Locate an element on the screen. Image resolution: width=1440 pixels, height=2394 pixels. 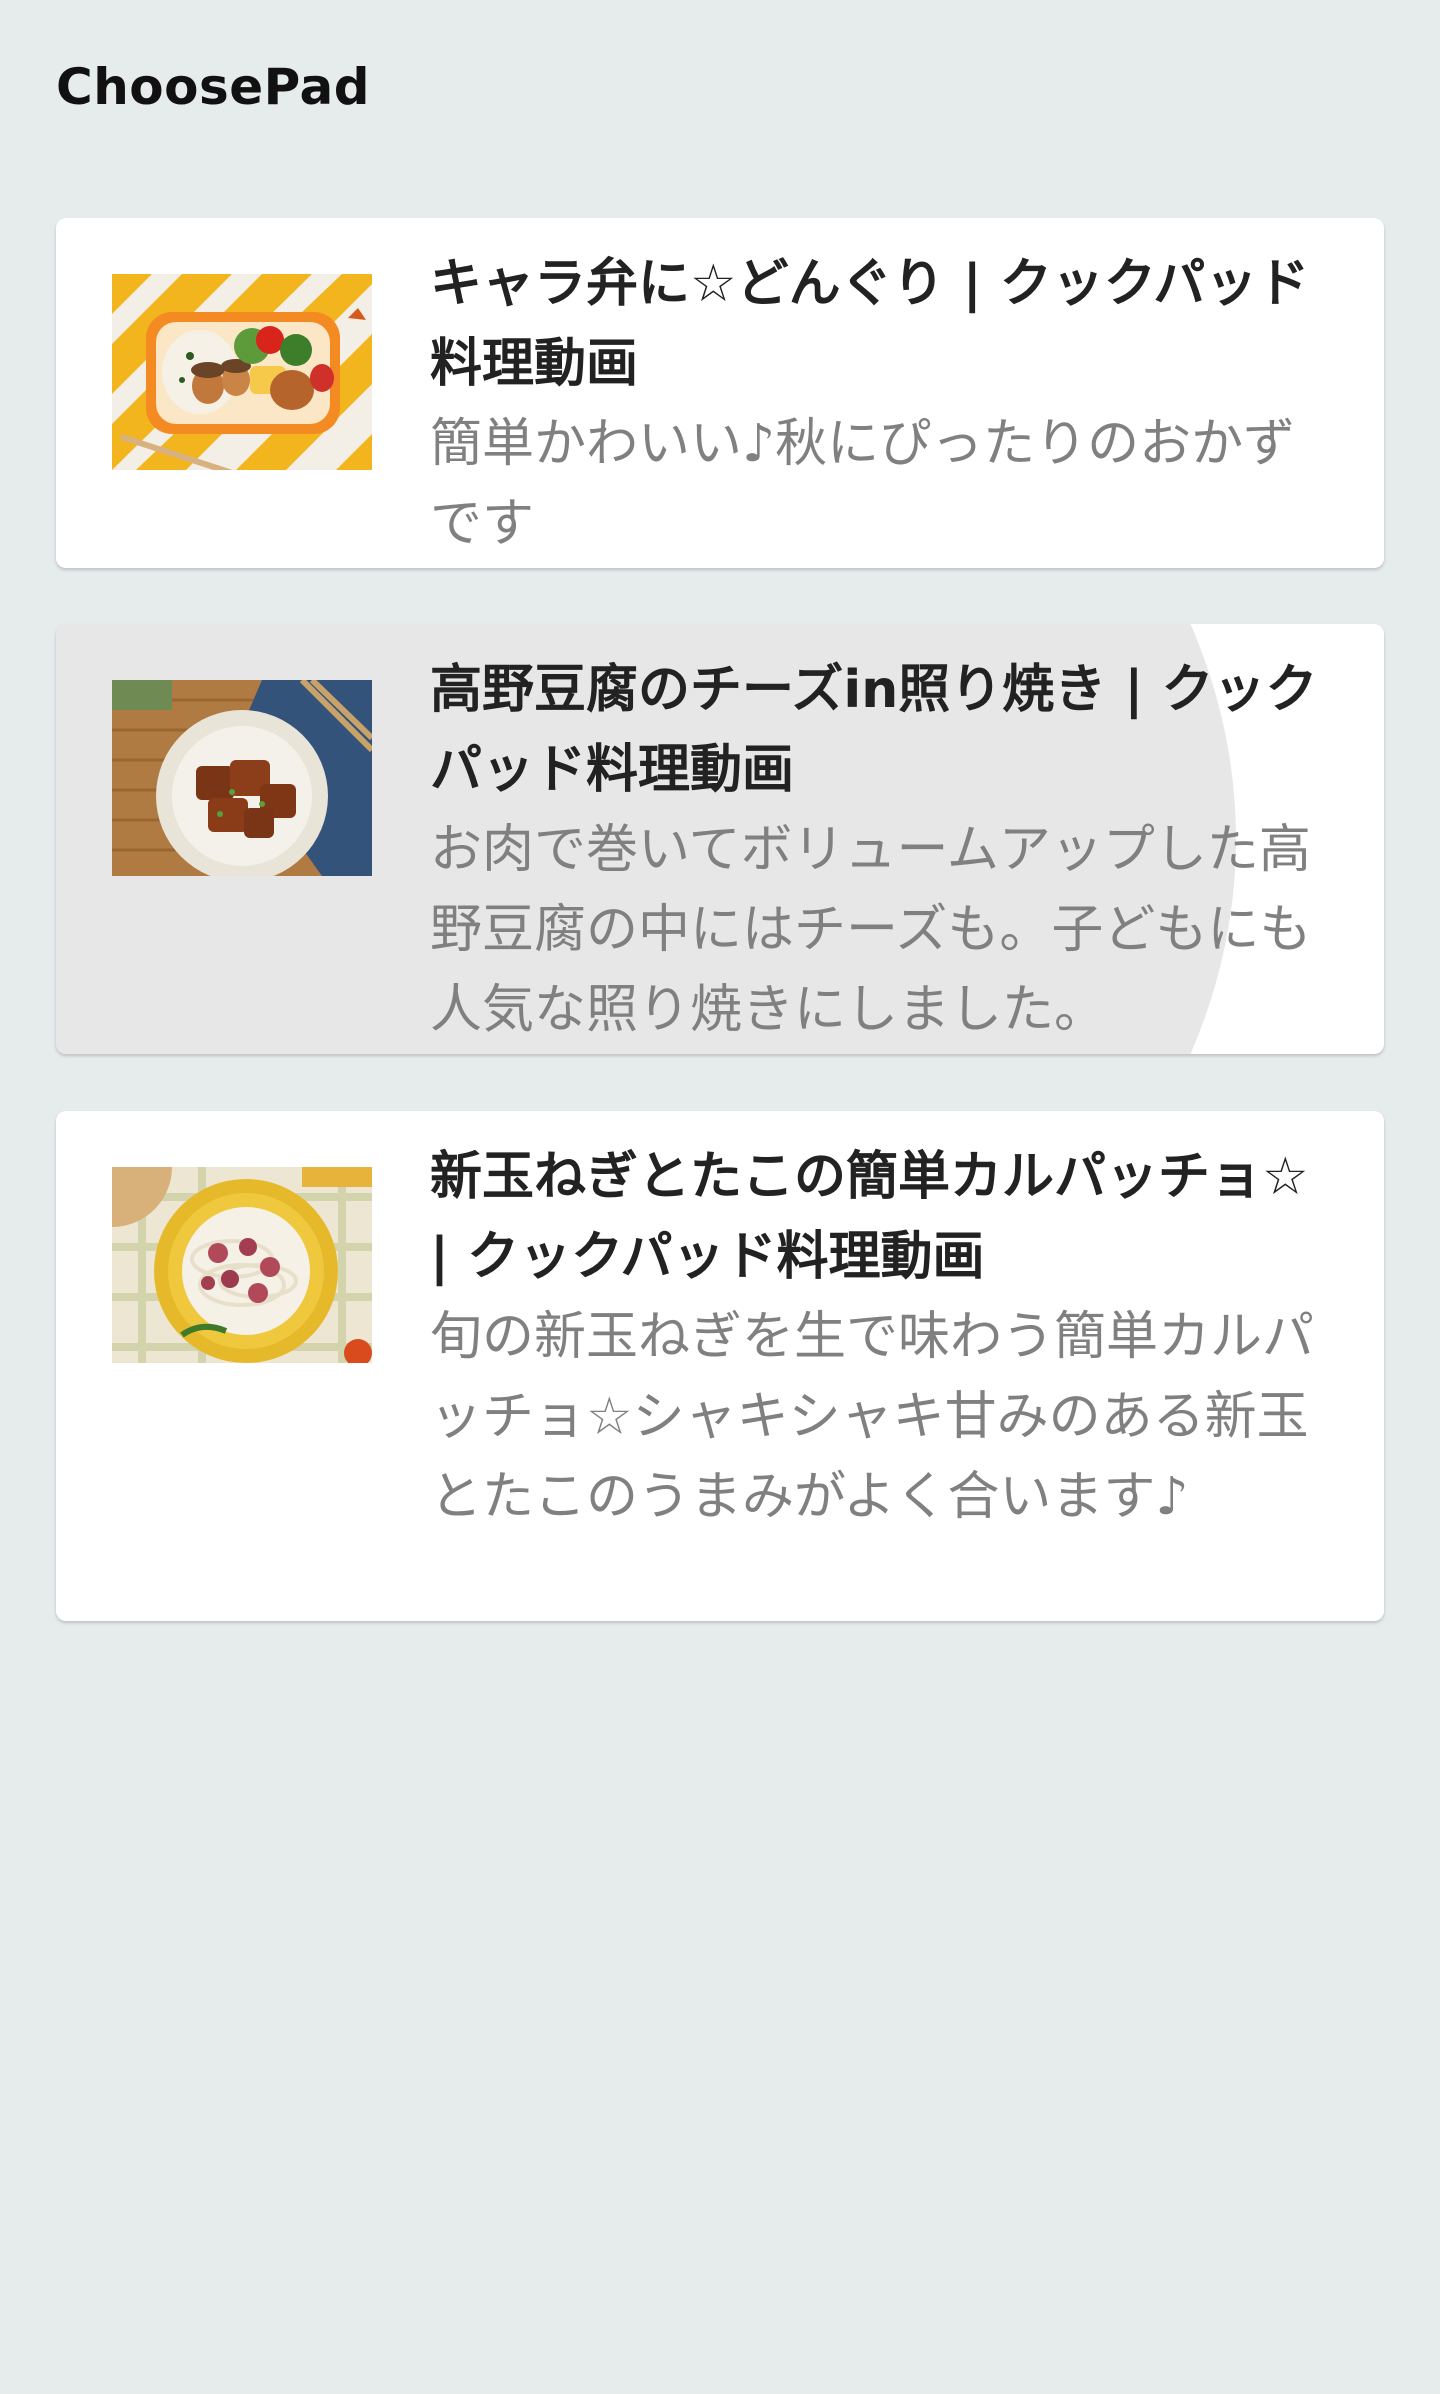
carpaccio-thumbnail is located at coordinates (242, 1265).